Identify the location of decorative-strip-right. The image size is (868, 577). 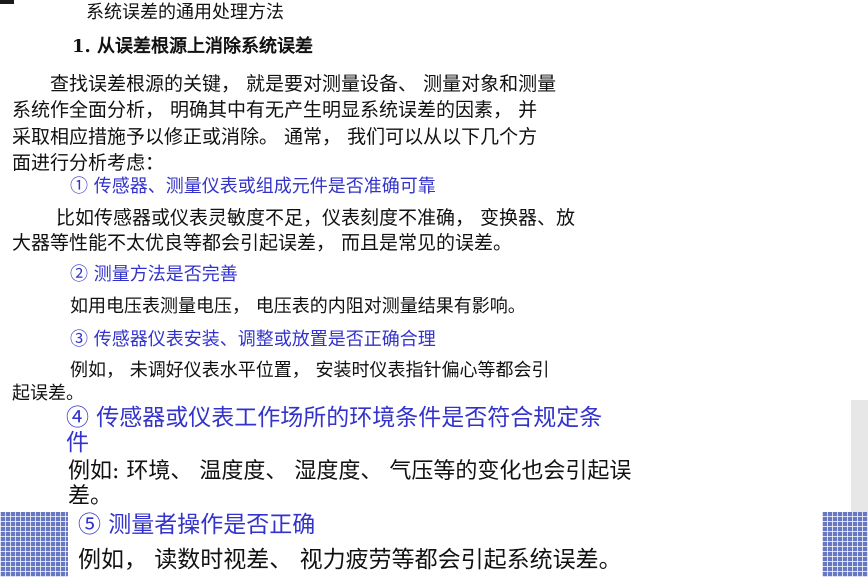
(859, 456).